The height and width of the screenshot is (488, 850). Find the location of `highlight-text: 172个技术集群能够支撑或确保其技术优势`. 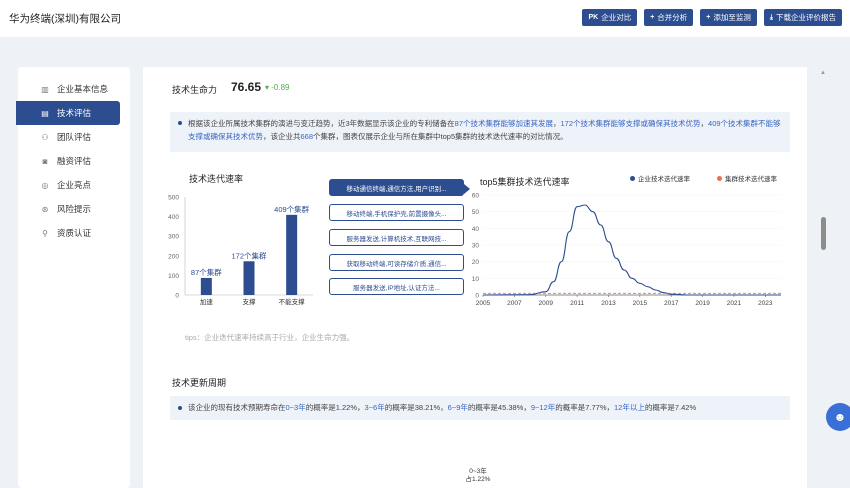

highlight-text: 172个技术集群能够支撑或确保其技术优势 is located at coordinates (630, 123).